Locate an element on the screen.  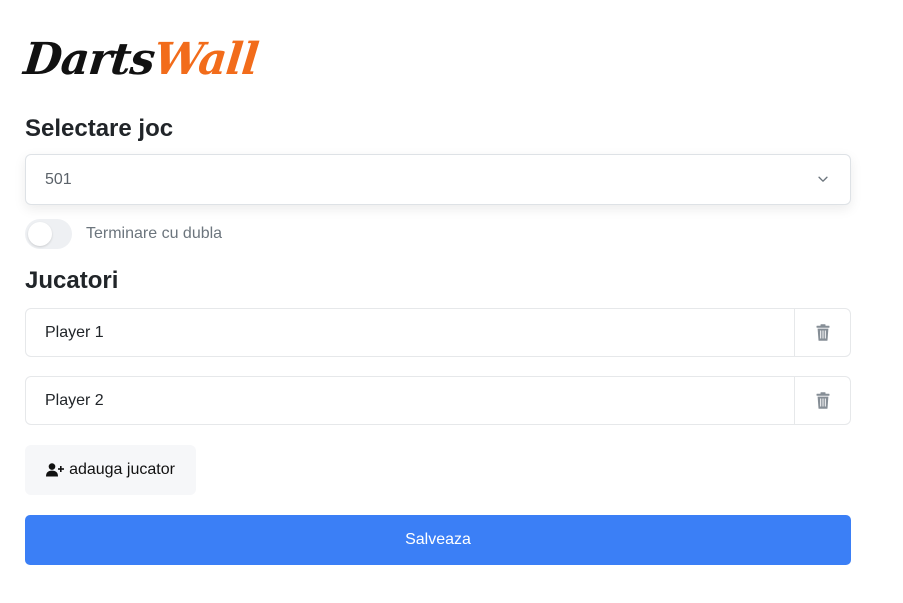
toggle-knob is located at coordinates (40, 234).